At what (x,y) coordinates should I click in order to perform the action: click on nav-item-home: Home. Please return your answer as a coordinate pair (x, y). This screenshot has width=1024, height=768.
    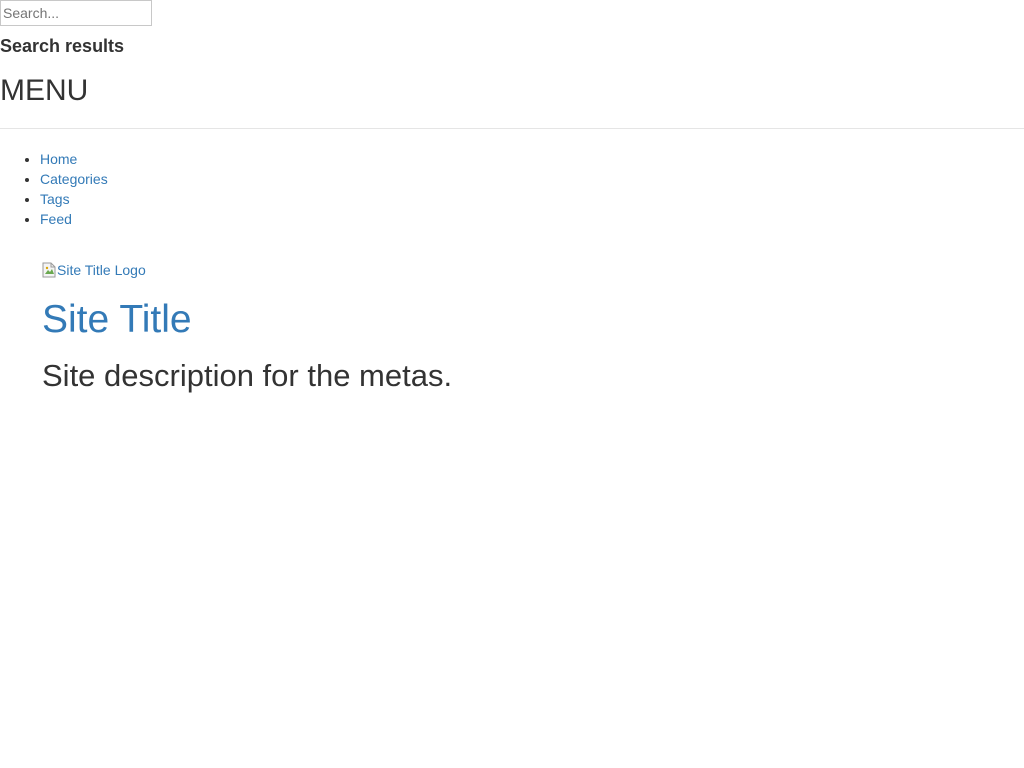
    Looking at the image, I should click on (74, 159).